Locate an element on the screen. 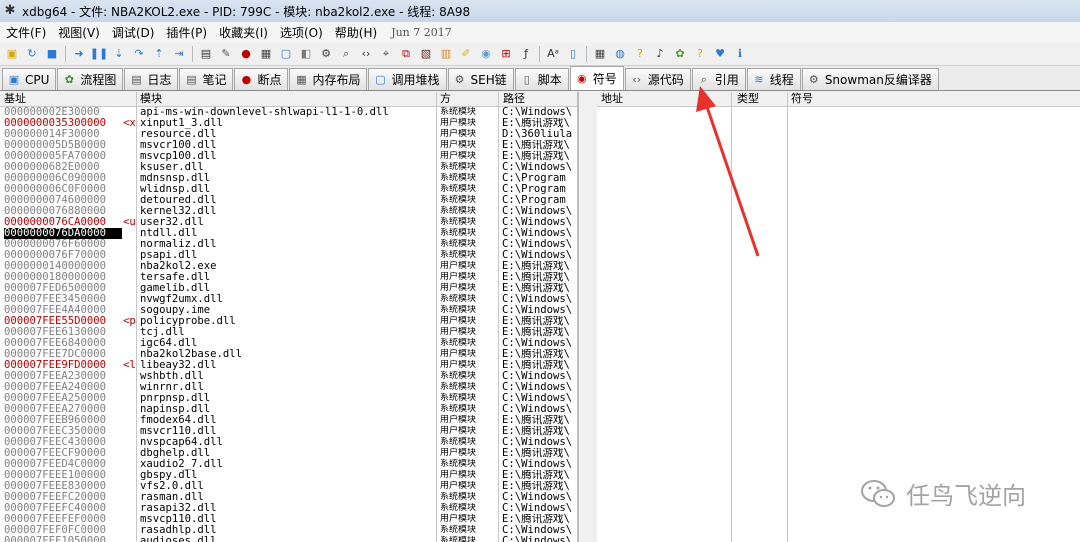 The height and width of the screenshot is (542, 1080). table-row: 000007FEEB960000 fmodex64.dll 用户模块 E:\腾讯游戏\ is located at coordinates (288, 420).